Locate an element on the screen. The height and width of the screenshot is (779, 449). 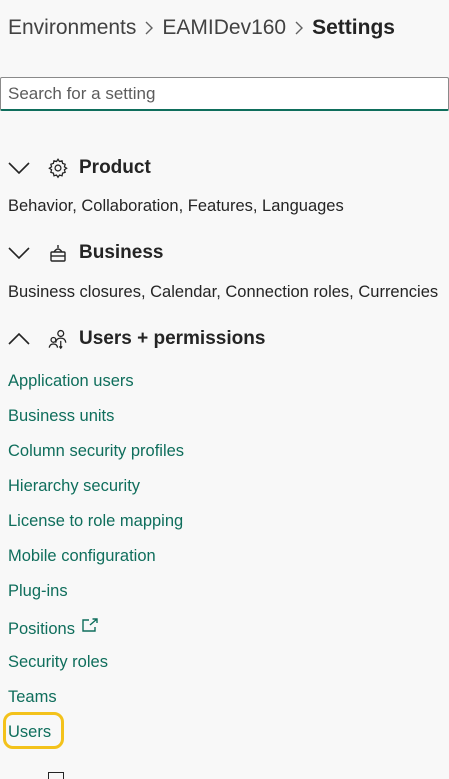
link-column-security-profiles: Column security profiles is located at coordinates (96, 451).